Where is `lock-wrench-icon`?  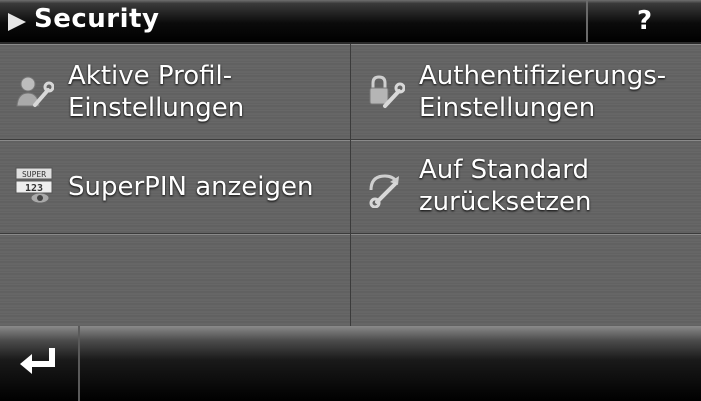 lock-wrench-icon is located at coordinates (385, 92).